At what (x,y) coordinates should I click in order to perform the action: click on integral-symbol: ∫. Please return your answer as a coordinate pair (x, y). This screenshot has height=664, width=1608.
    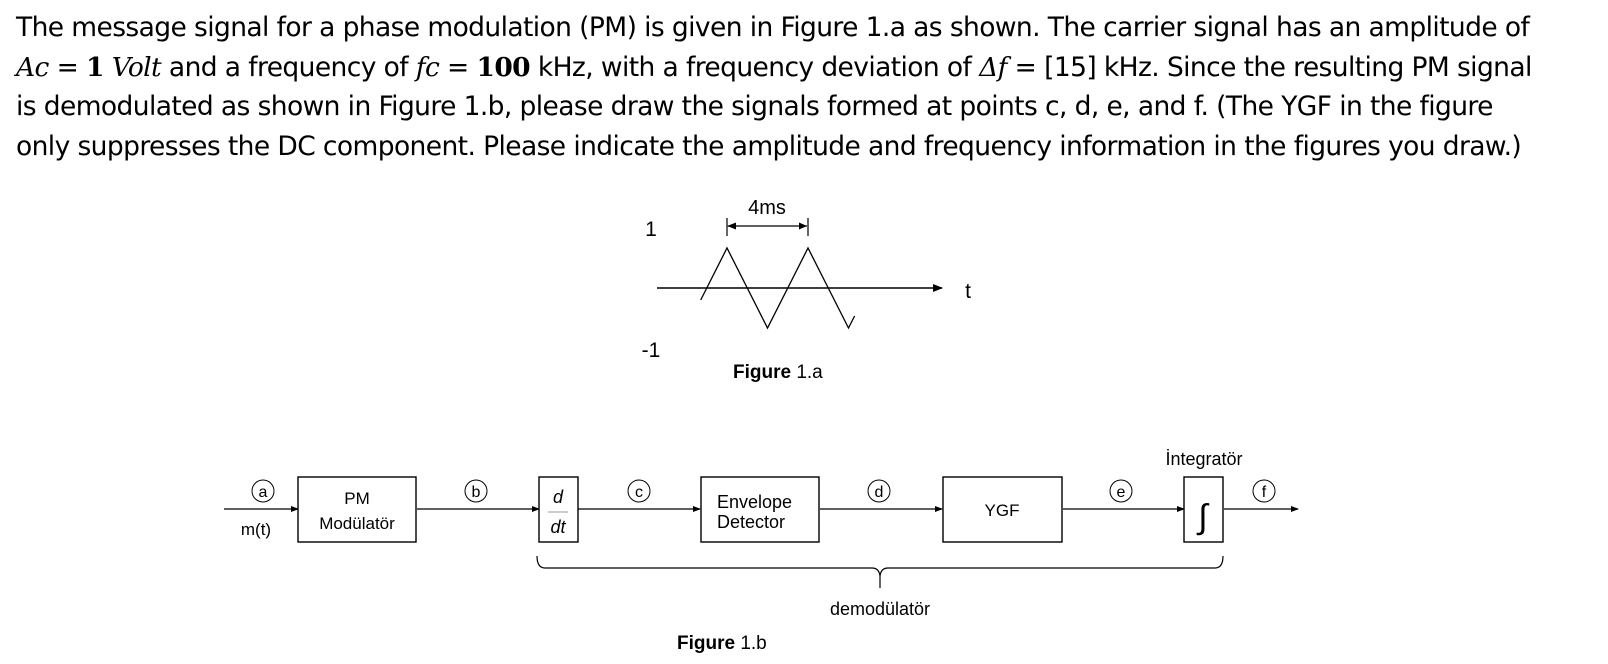
    Looking at the image, I should click on (1202, 517).